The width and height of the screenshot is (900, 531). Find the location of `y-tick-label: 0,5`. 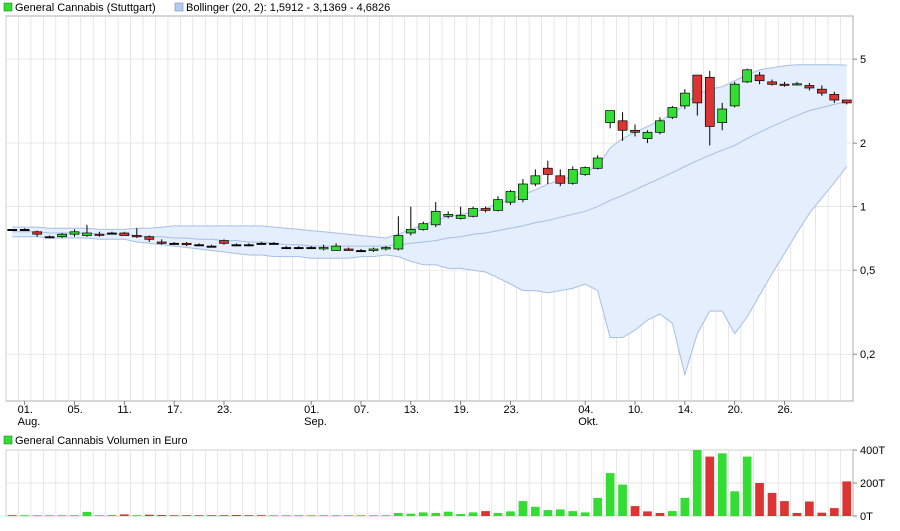

y-tick-label: 0,5 is located at coordinates (867, 271).